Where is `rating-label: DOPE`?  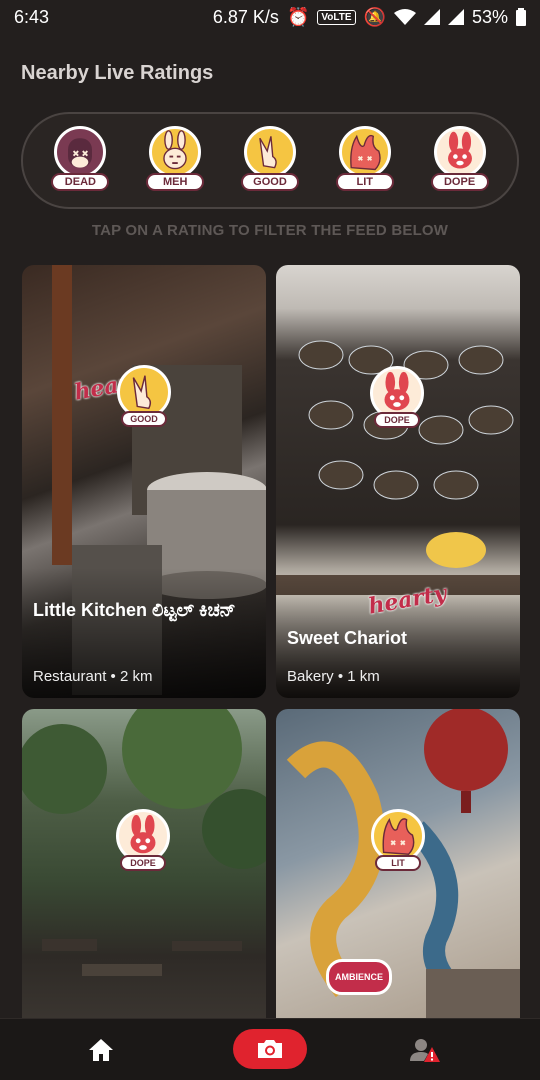 rating-label: DOPE is located at coordinates (459, 181).